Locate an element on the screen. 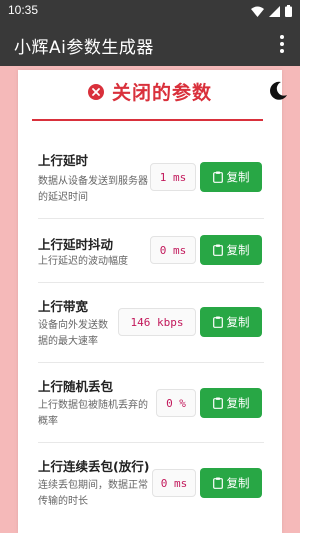 The image size is (320, 533). close-circle-icon is located at coordinates (96, 92).